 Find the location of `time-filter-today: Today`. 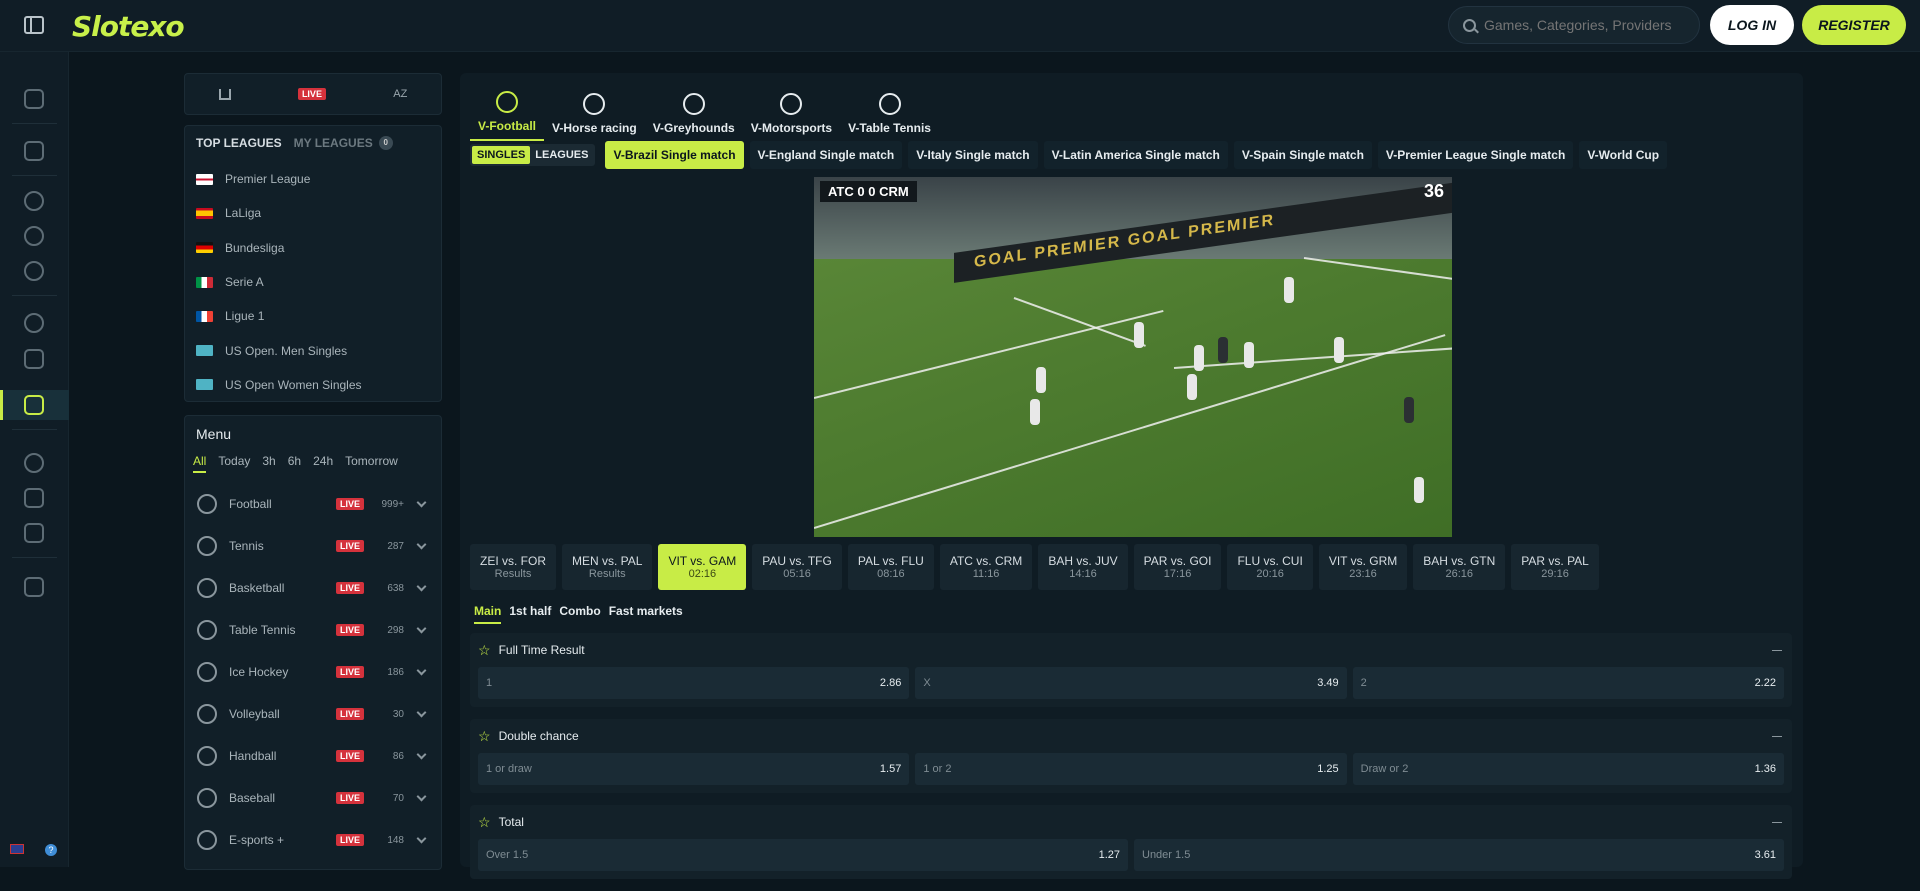

time-filter-today: Today is located at coordinates (234, 463).